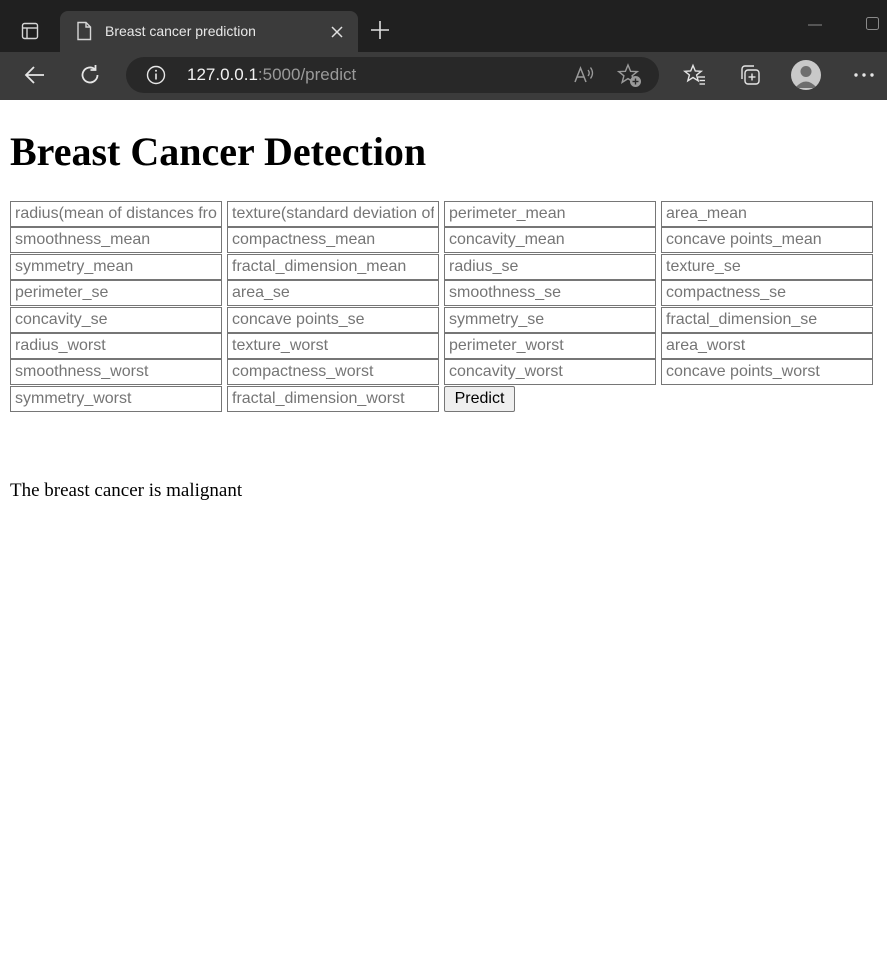 The width and height of the screenshot is (887, 978). What do you see at coordinates (550, 319) in the screenshot?
I see `field-symmetry-se` at bounding box center [550, 319].